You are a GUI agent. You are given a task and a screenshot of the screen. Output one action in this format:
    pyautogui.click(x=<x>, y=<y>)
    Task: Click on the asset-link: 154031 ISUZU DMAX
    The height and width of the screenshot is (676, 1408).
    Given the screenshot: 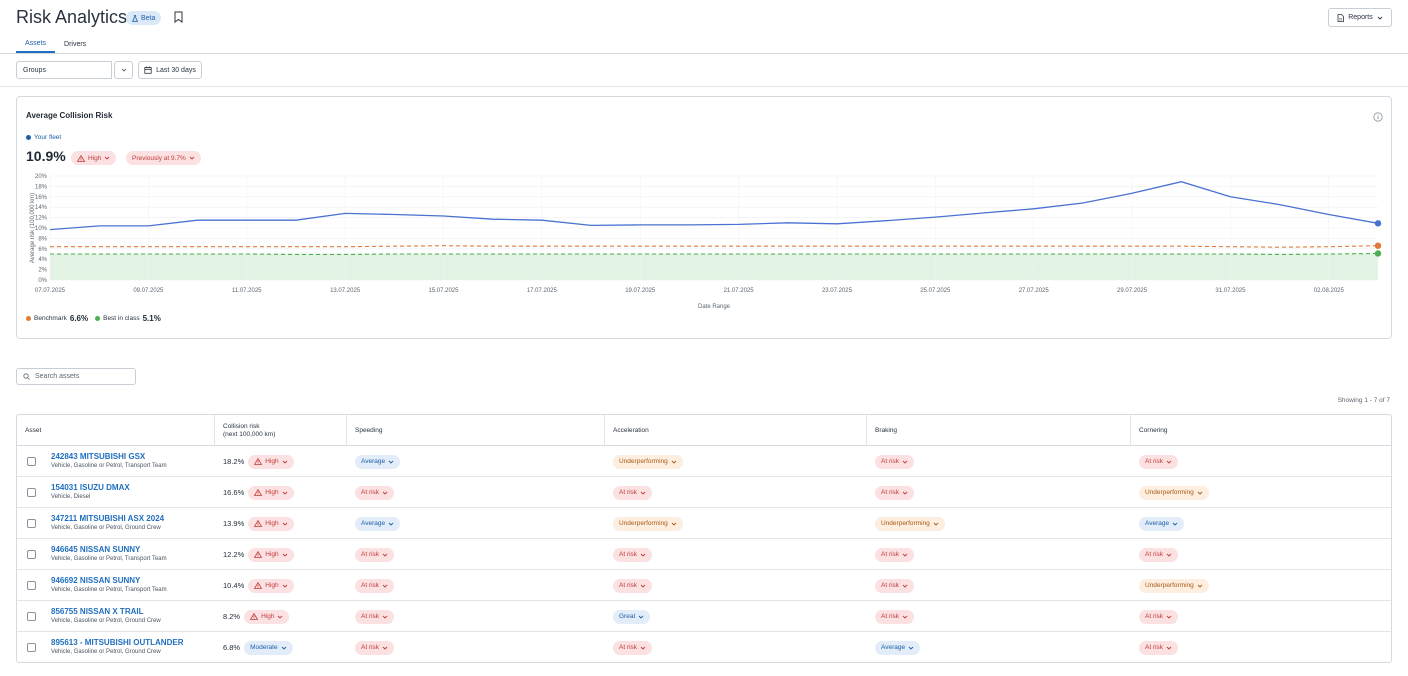 What is the action you would take?
    pyautogui.click(x=90, y=487)
    